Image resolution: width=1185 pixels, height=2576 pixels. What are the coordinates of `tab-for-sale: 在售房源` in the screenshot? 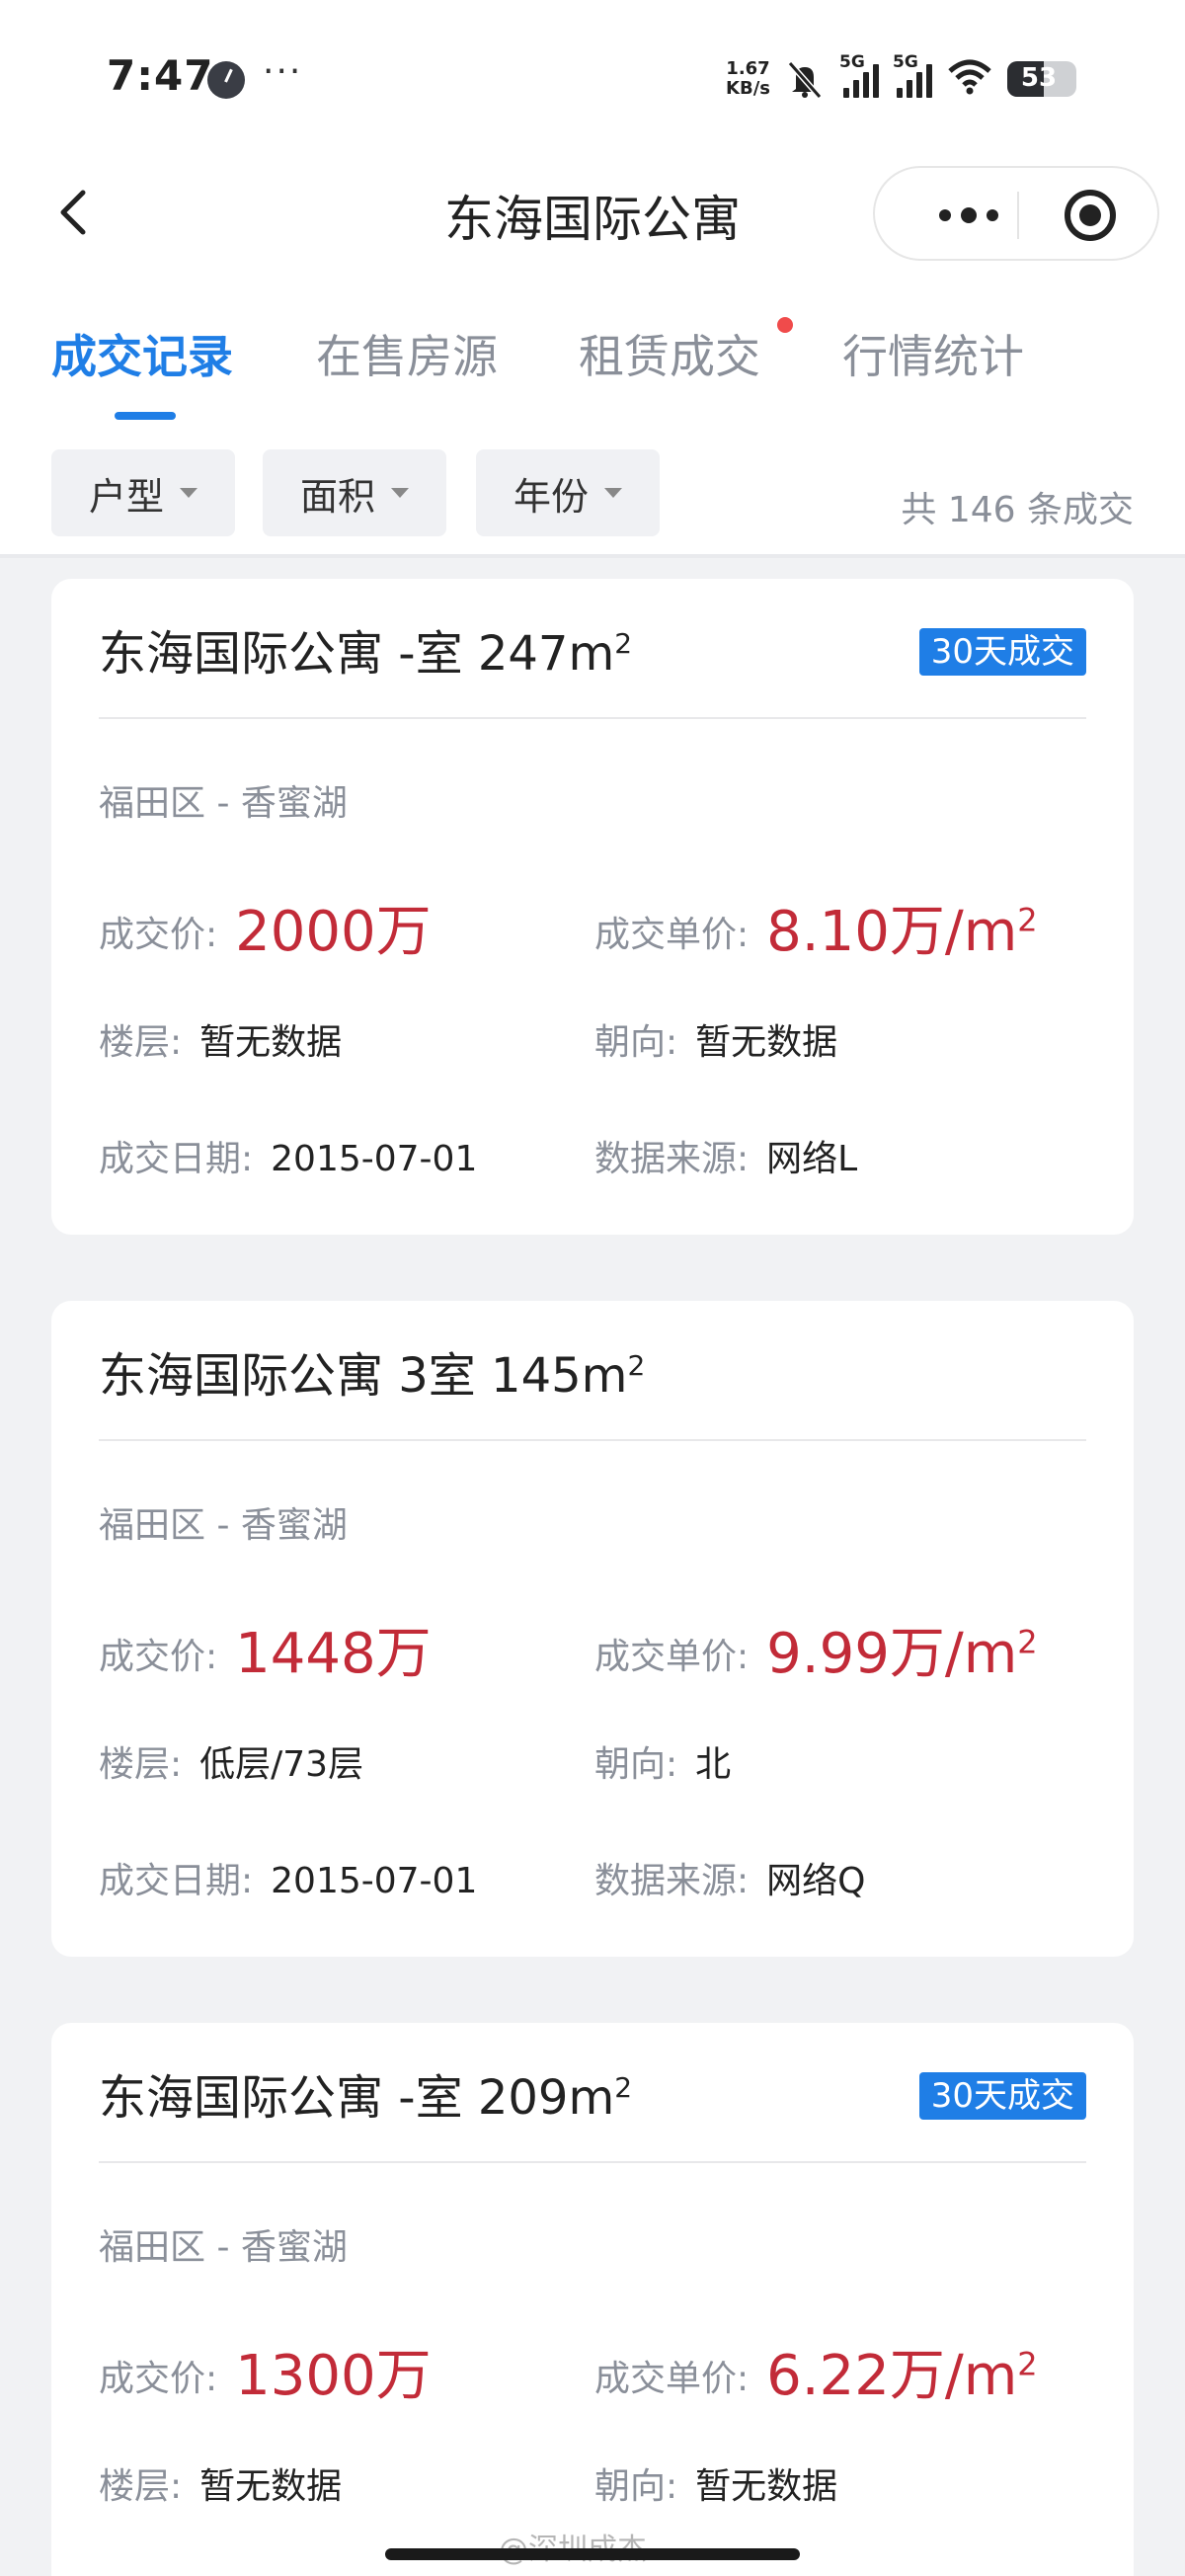 It's located at (407, 353).